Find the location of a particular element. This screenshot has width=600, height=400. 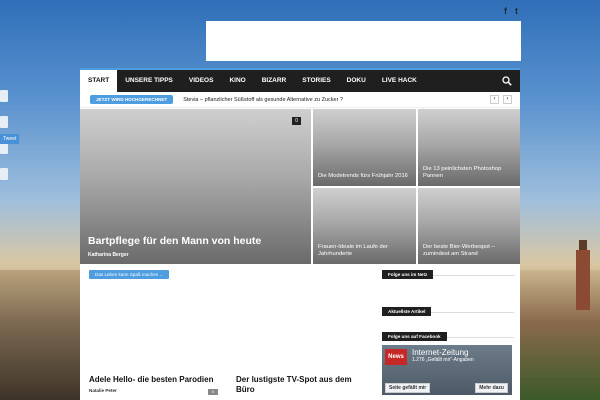

post-author: Natalie Peter is located at coordinates (103, 390).